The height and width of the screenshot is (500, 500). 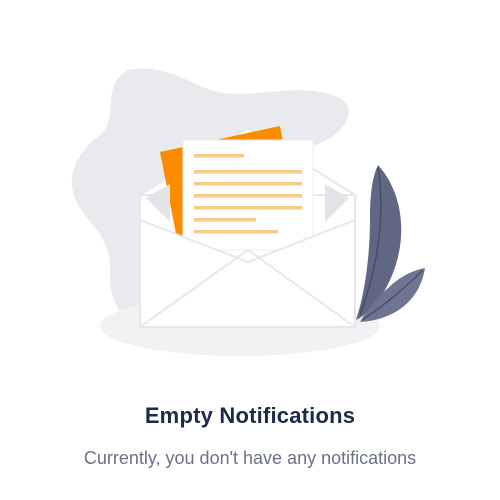 What do you see at coordinates (248, 195) in the screenshot?
I see `letter-icon` at bounding box center [248, 195].